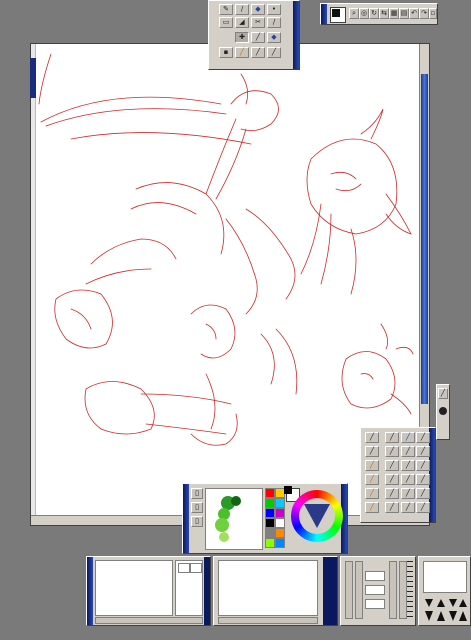 This screenshot has width=471, height=640. What do you see at coordinates (372, 465) in the screenshot?
I see `preset-watercolor-icon: ╱` at bounding box center [372, 465].